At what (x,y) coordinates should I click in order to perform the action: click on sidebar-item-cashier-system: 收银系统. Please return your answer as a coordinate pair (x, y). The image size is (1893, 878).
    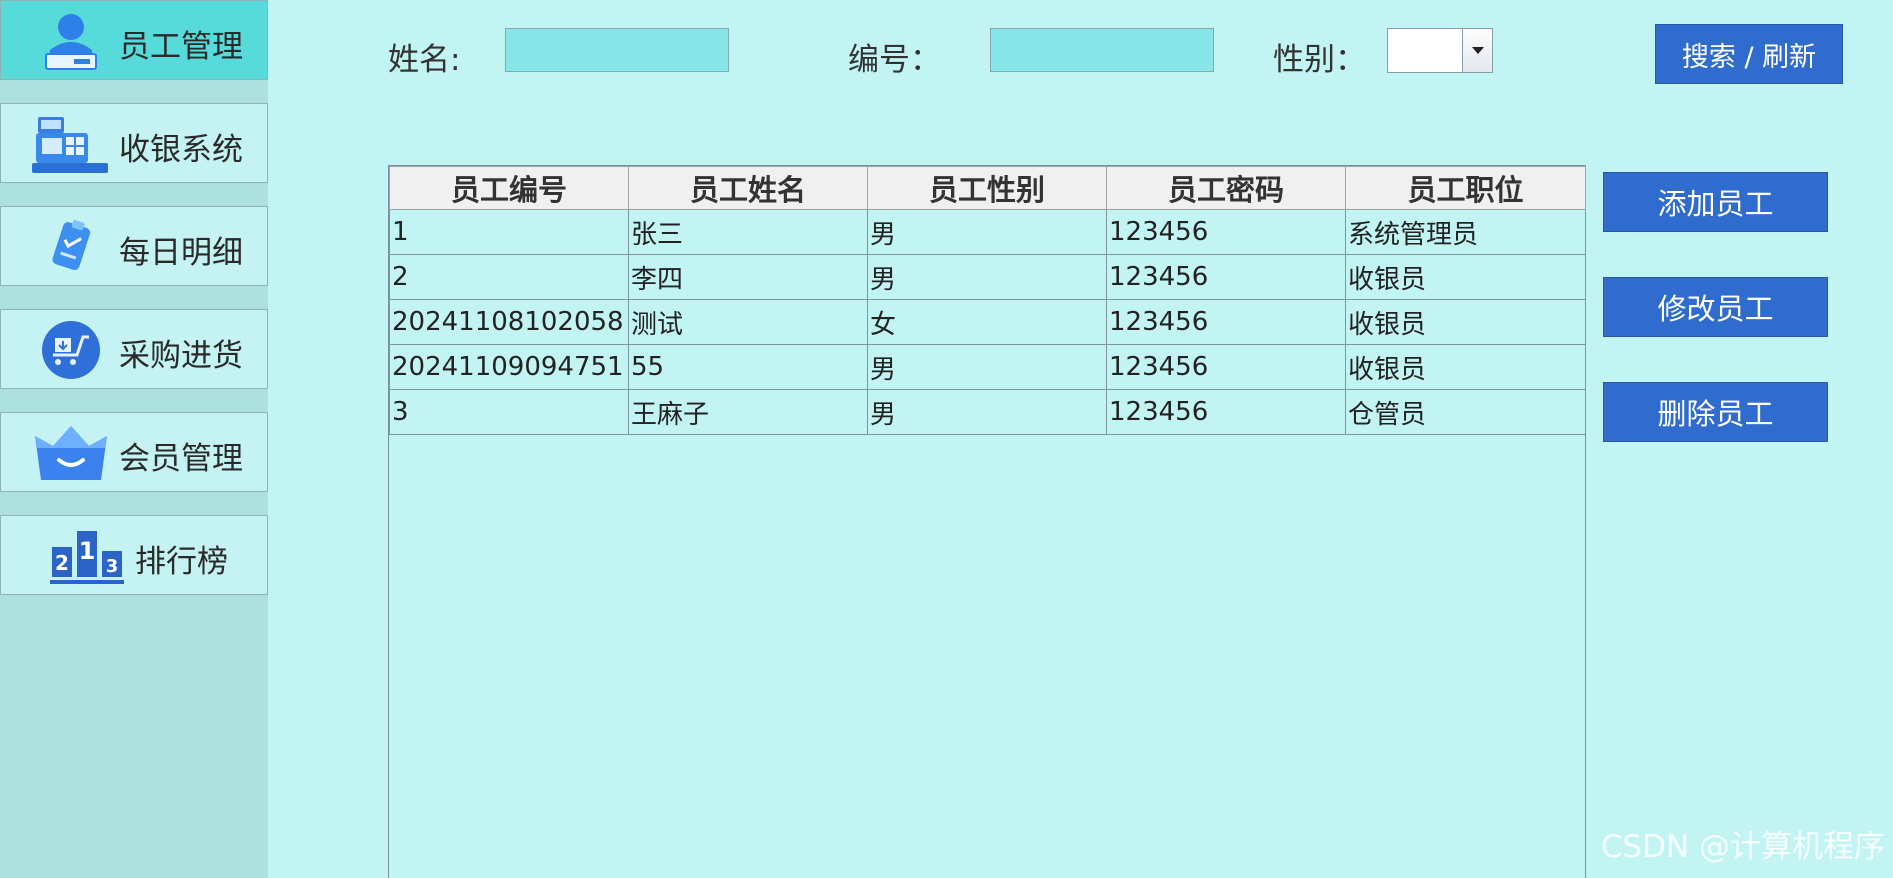
    Looking at the image, I should click on (134, 143).